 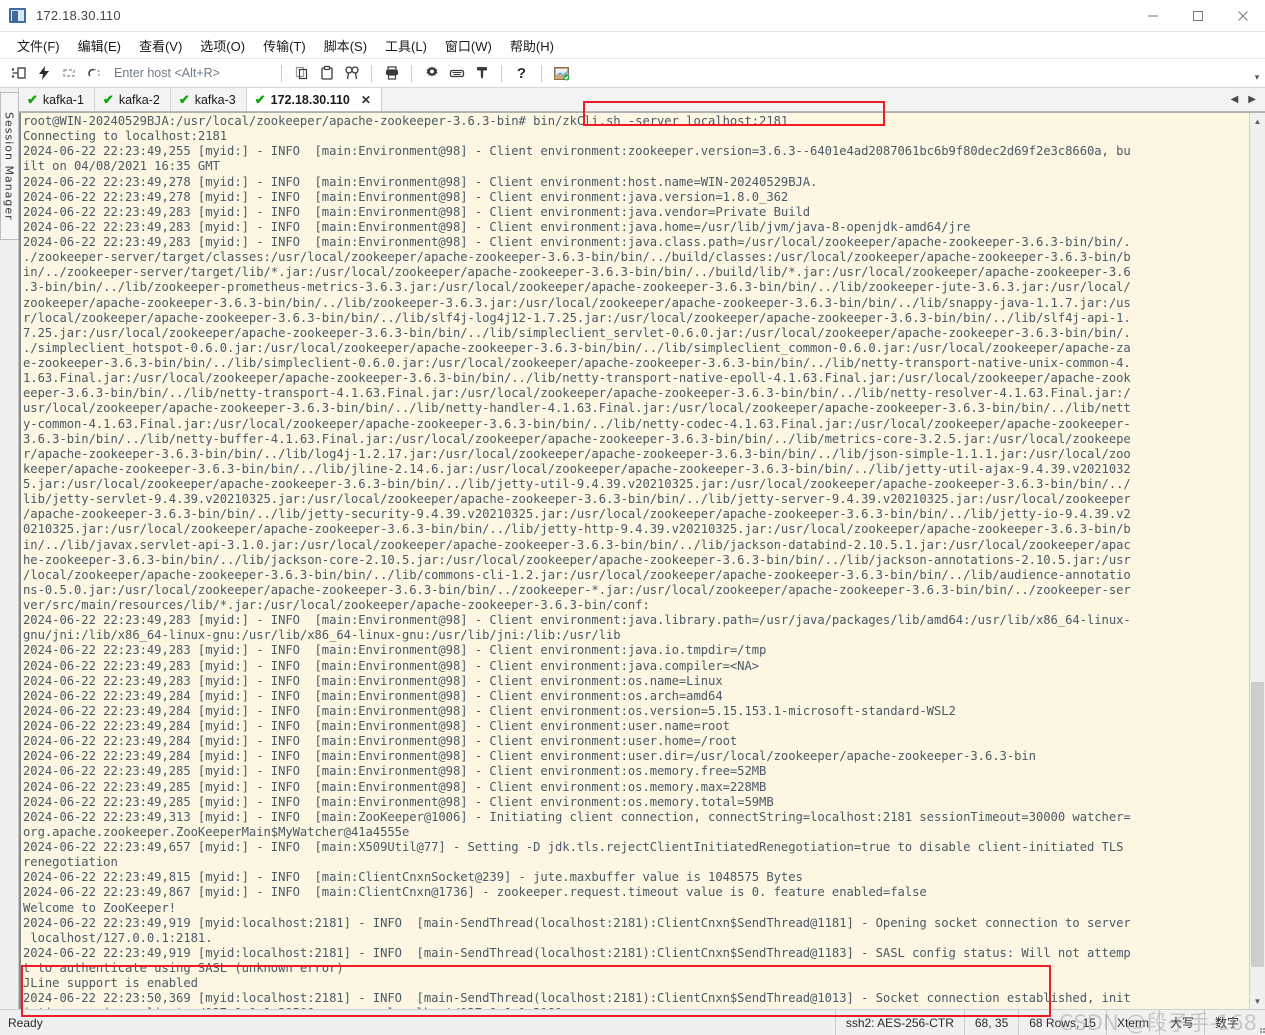 I want to click on terminal-line: localhost/127.0.0.1:2181., so click(x=118, y=937).